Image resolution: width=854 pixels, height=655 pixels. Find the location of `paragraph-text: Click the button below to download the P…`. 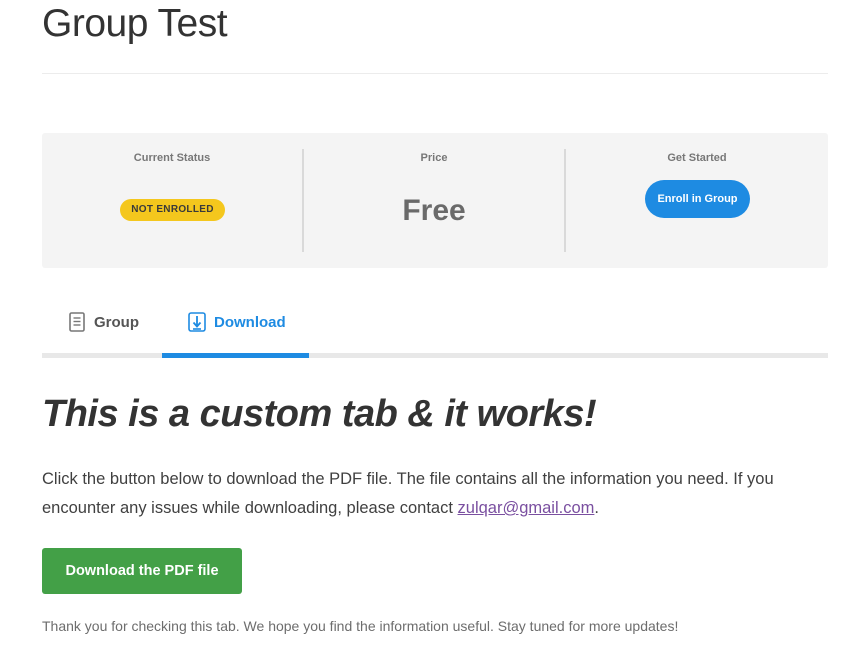

paragraph-text: Click the button below to download the P… is located at coordinates (408, 493).